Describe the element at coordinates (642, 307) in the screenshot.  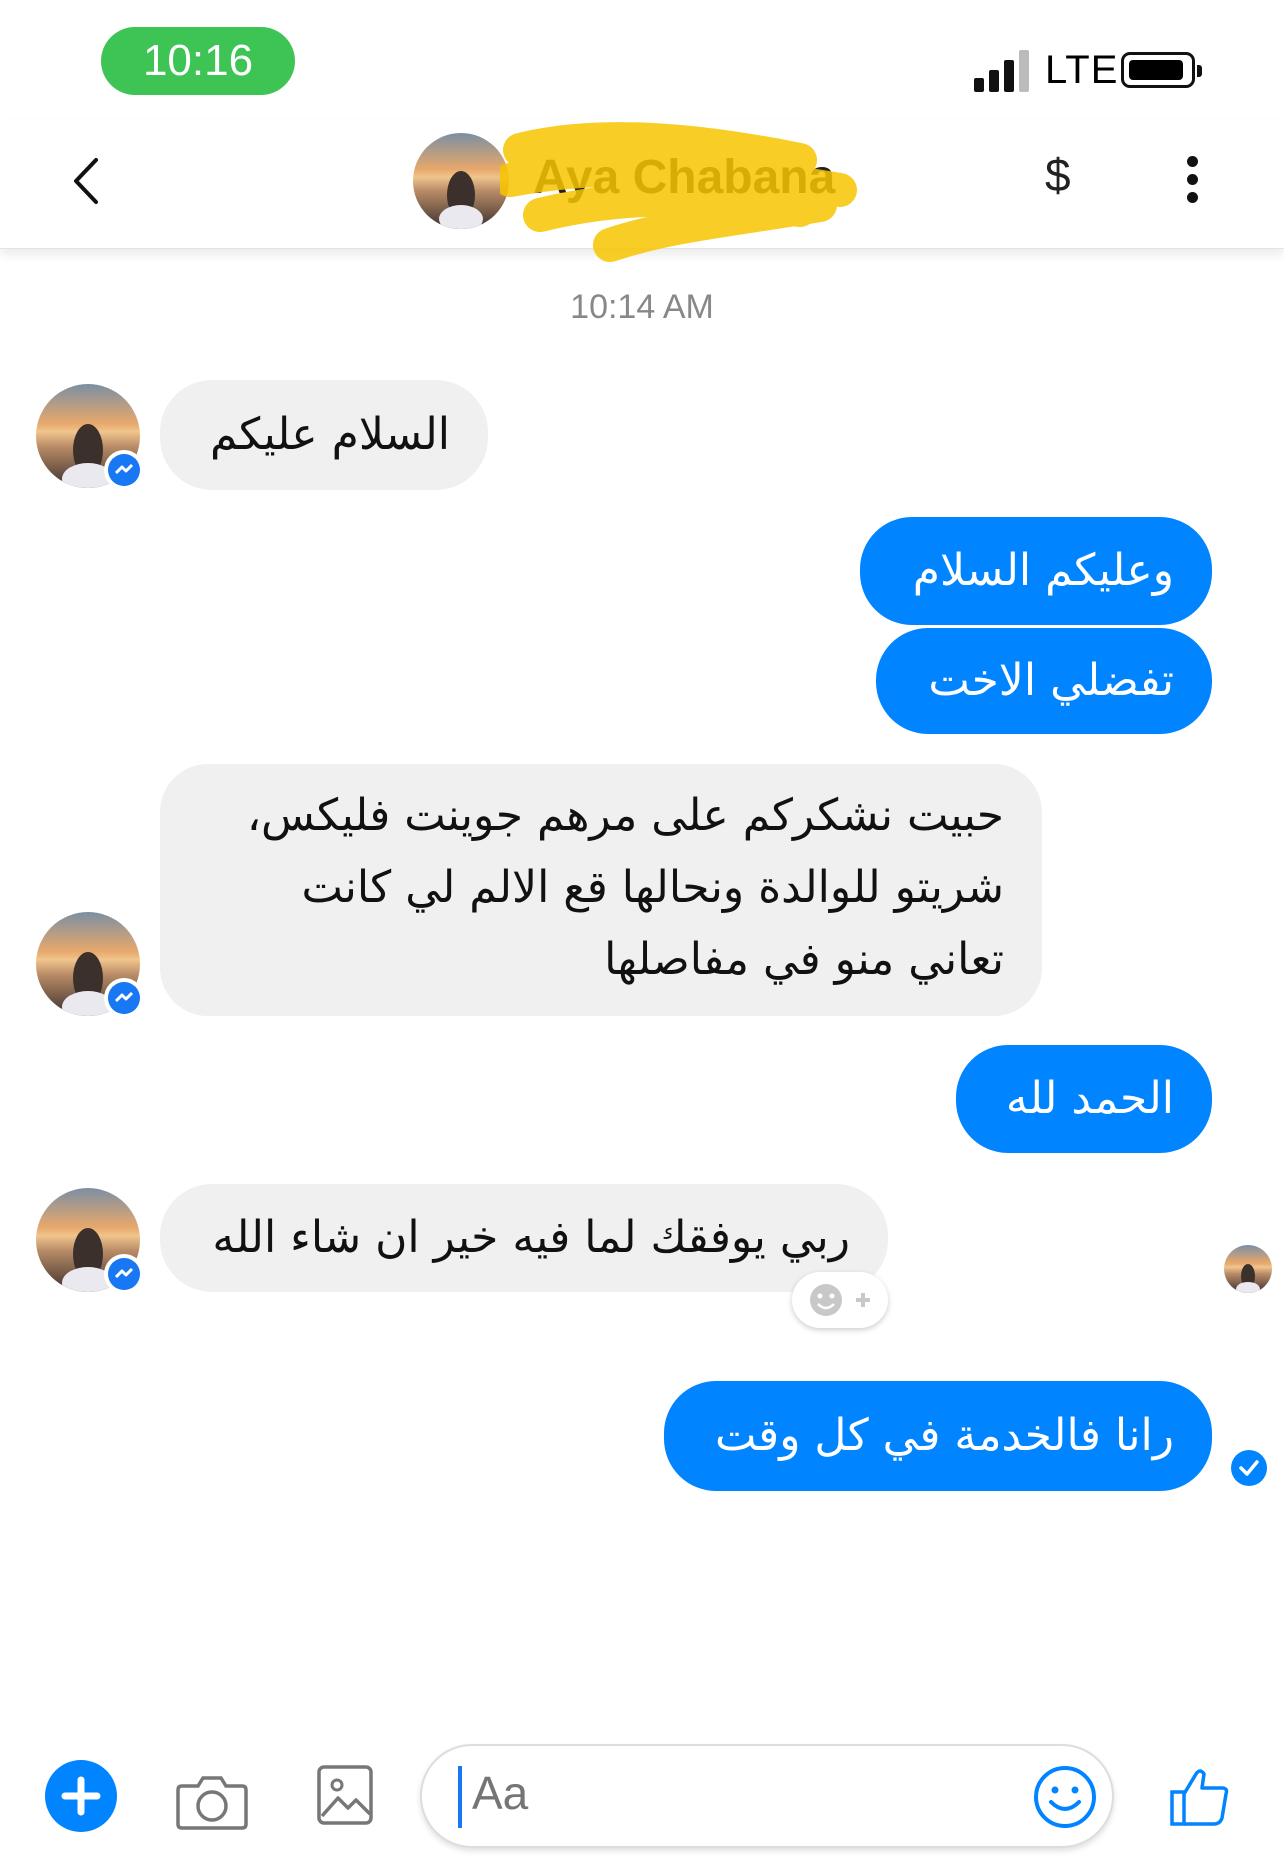
I see `message-timestamp: 10:14 AM` at that location.